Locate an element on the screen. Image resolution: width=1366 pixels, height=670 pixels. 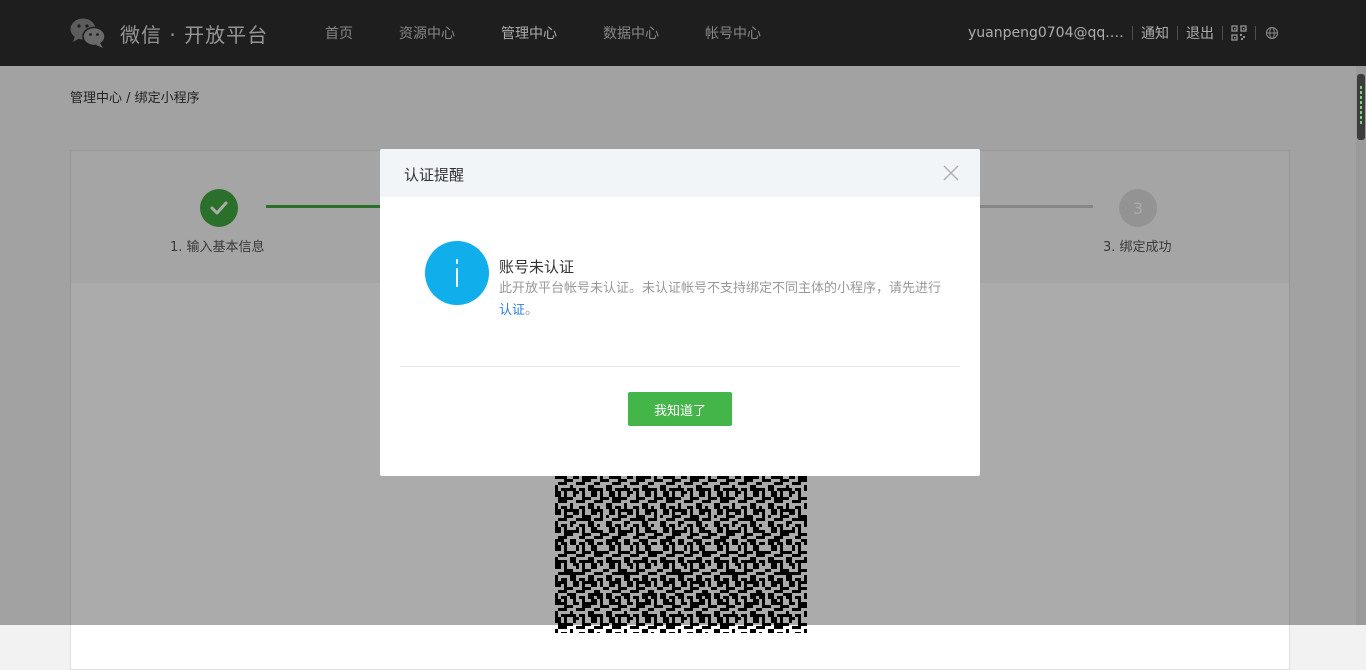
info-icon is located at coordinates (457, 273).